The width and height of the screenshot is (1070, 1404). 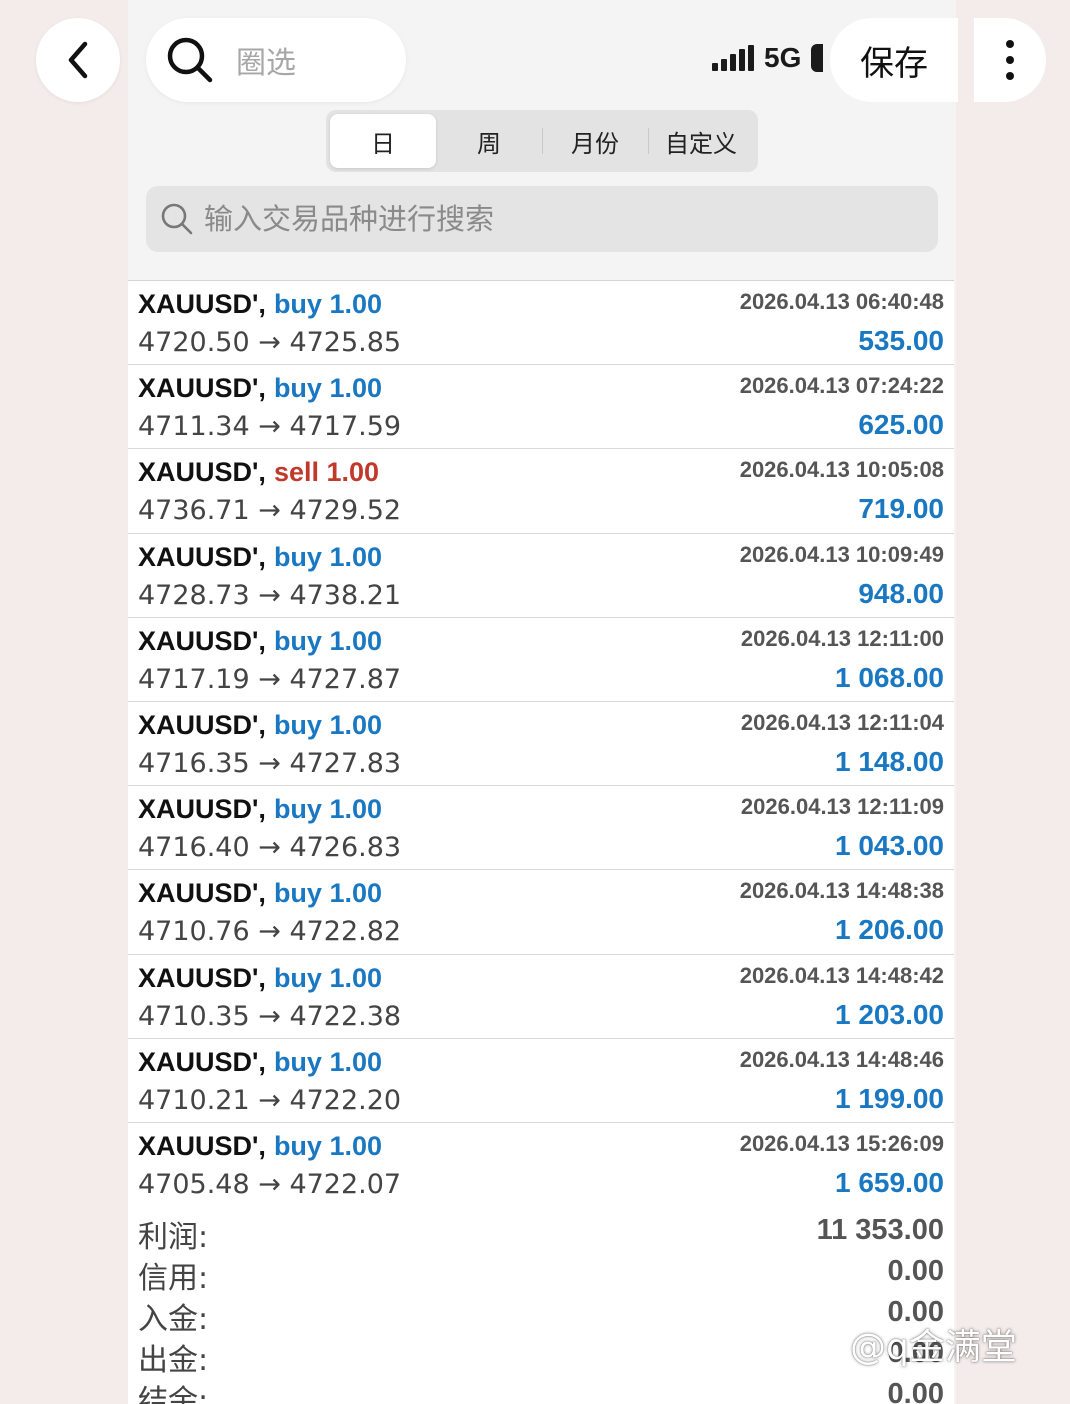 What do you see at coordinates (266, 63) in the screenshot?
I see `circle-select-label: 圈选` at bounding box center [266, 63].